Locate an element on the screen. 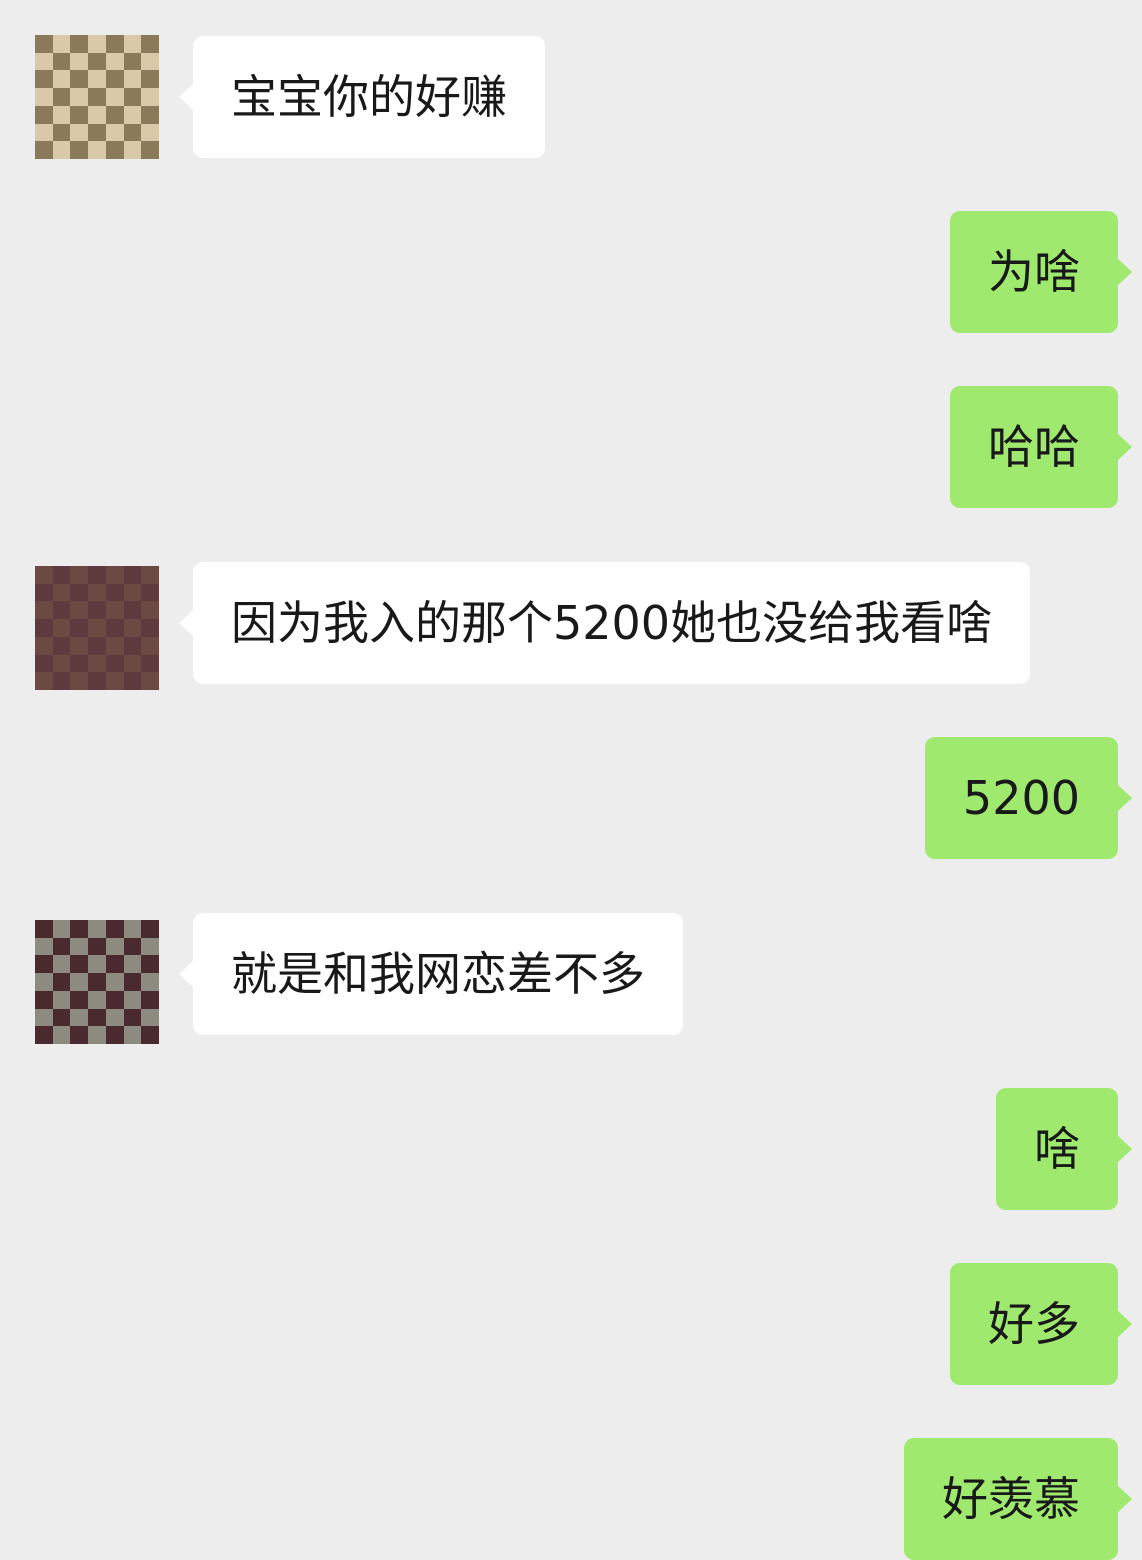  outgoing-message-bubble: 为啥 is located at coordinates (1041, 272).